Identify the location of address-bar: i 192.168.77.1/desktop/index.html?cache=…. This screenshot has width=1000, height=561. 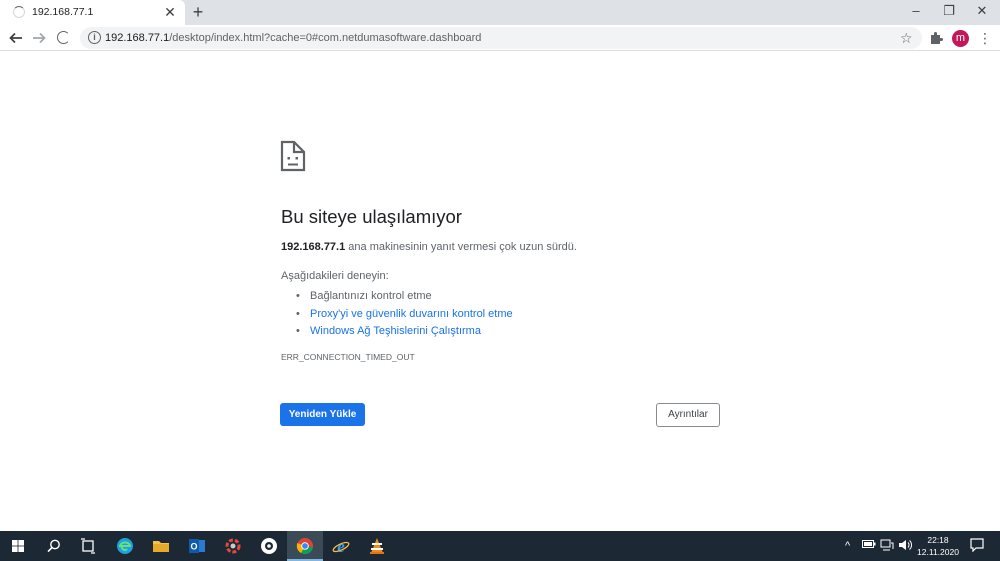
(501, 38).